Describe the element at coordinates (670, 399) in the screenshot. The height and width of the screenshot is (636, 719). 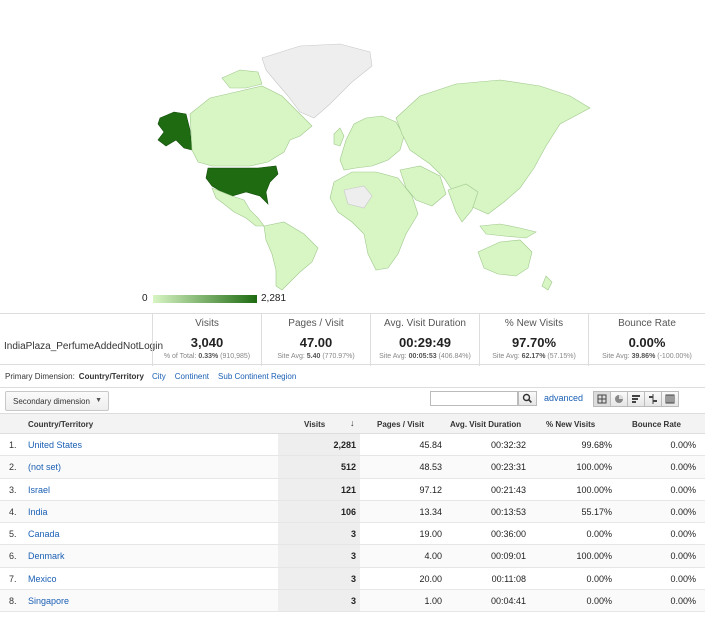
I see `pivot-view-icon` at that location.